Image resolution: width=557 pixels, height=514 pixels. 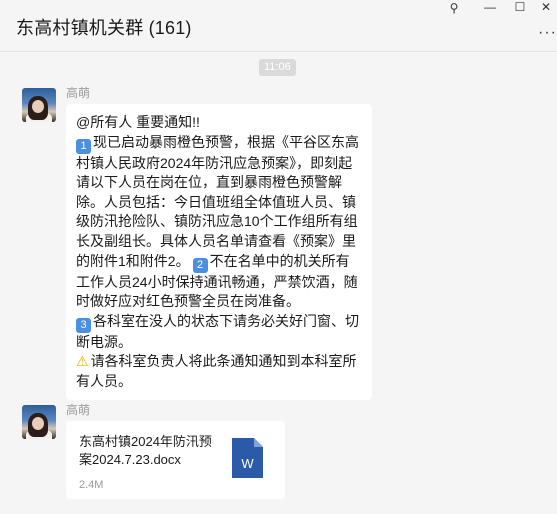 I want to click on file-attachment: 东高村镇2024年防汛预案2024.7.23.docx 2.4M W, so click(x=175, y=460).